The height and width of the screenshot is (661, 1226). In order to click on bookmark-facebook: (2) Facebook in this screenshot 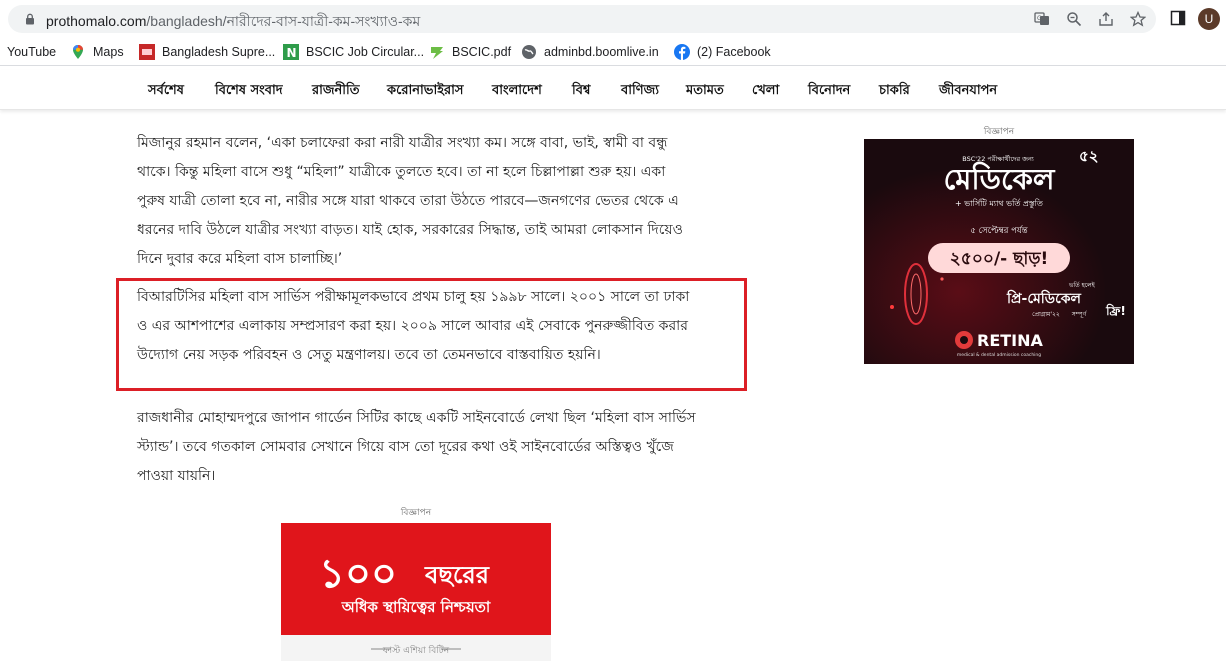, I will do `click(722, 52)`.